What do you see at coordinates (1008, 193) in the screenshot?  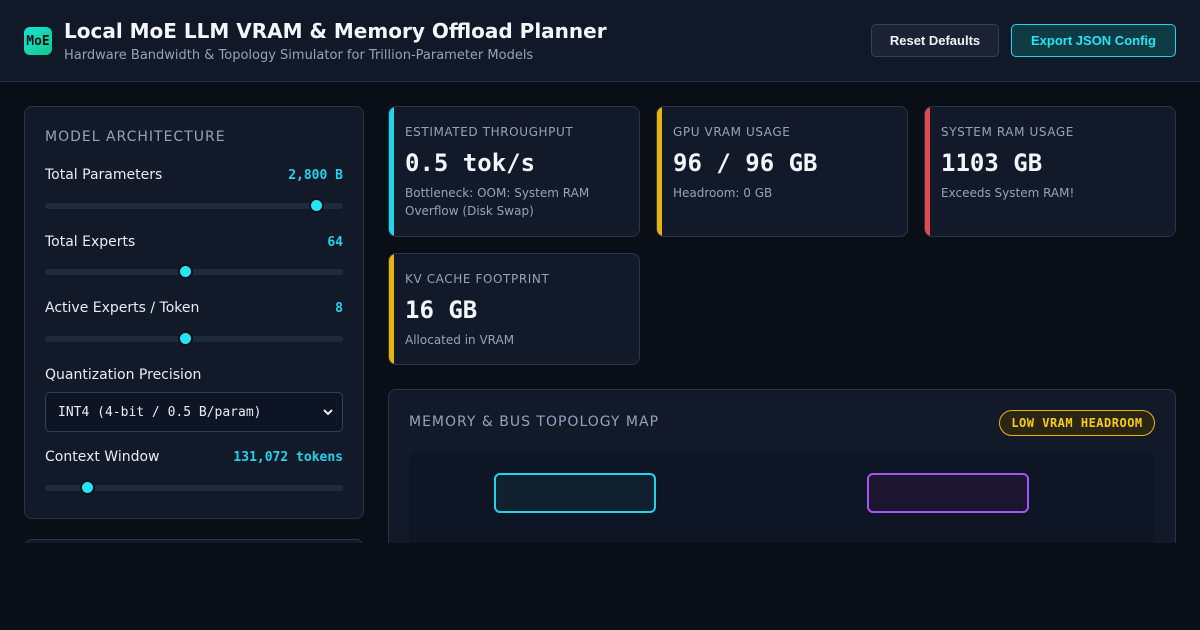 I see `system-ram-warning: Exceeds System RAM!` at bounding box center [1008, 193].